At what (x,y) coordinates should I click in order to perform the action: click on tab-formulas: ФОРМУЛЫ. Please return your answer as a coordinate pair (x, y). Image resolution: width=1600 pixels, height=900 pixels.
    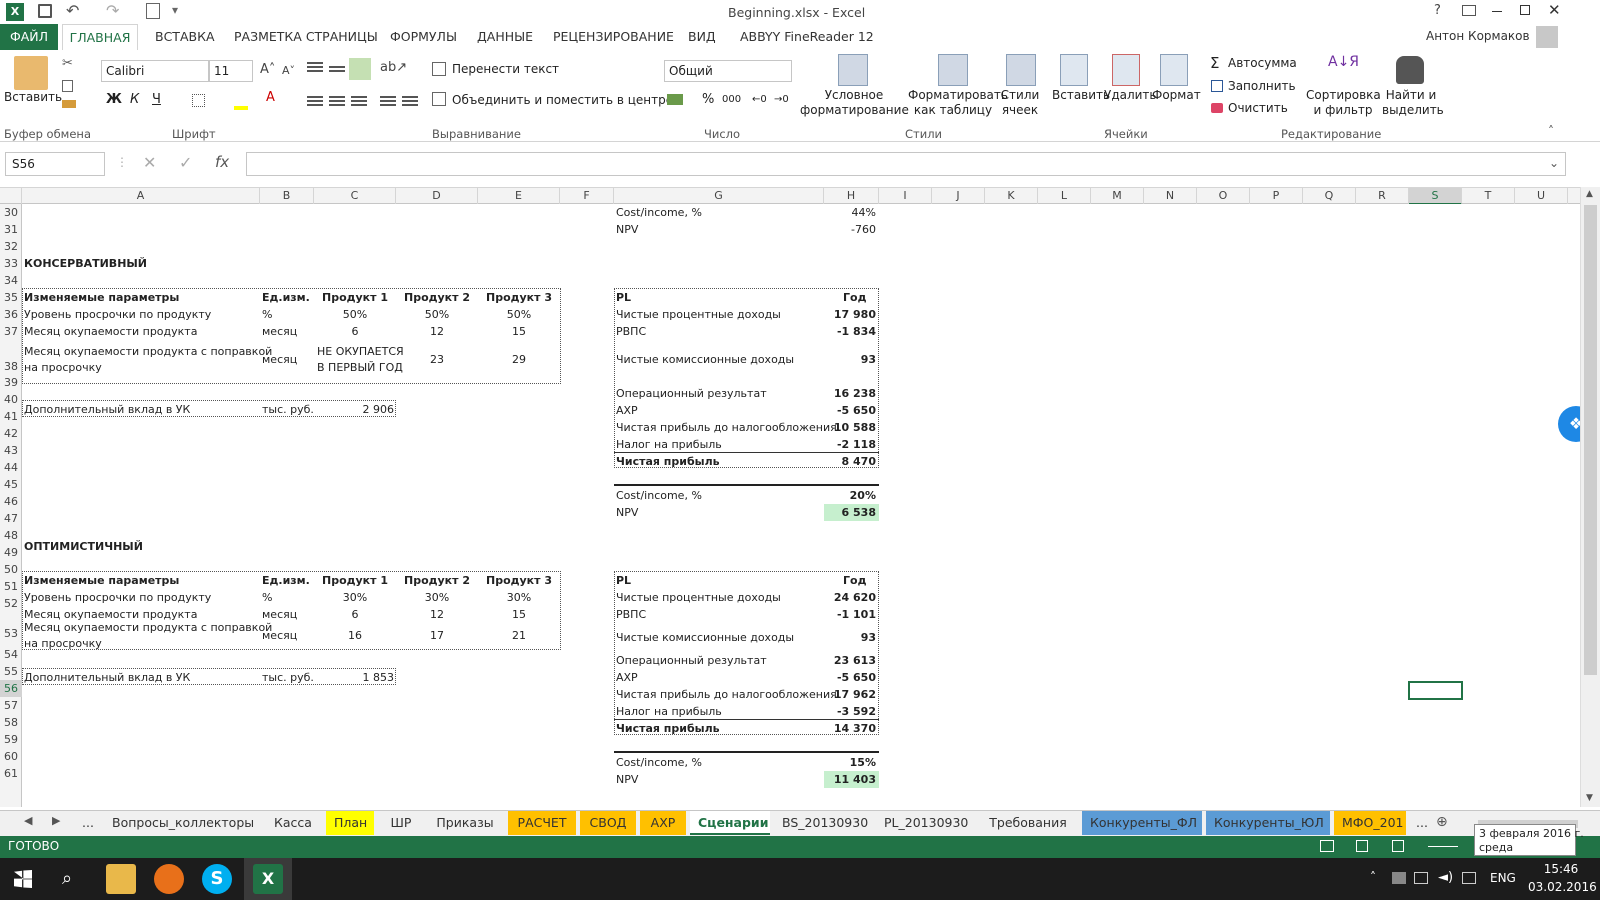
    Looking at the image, I should click on (423, 36).